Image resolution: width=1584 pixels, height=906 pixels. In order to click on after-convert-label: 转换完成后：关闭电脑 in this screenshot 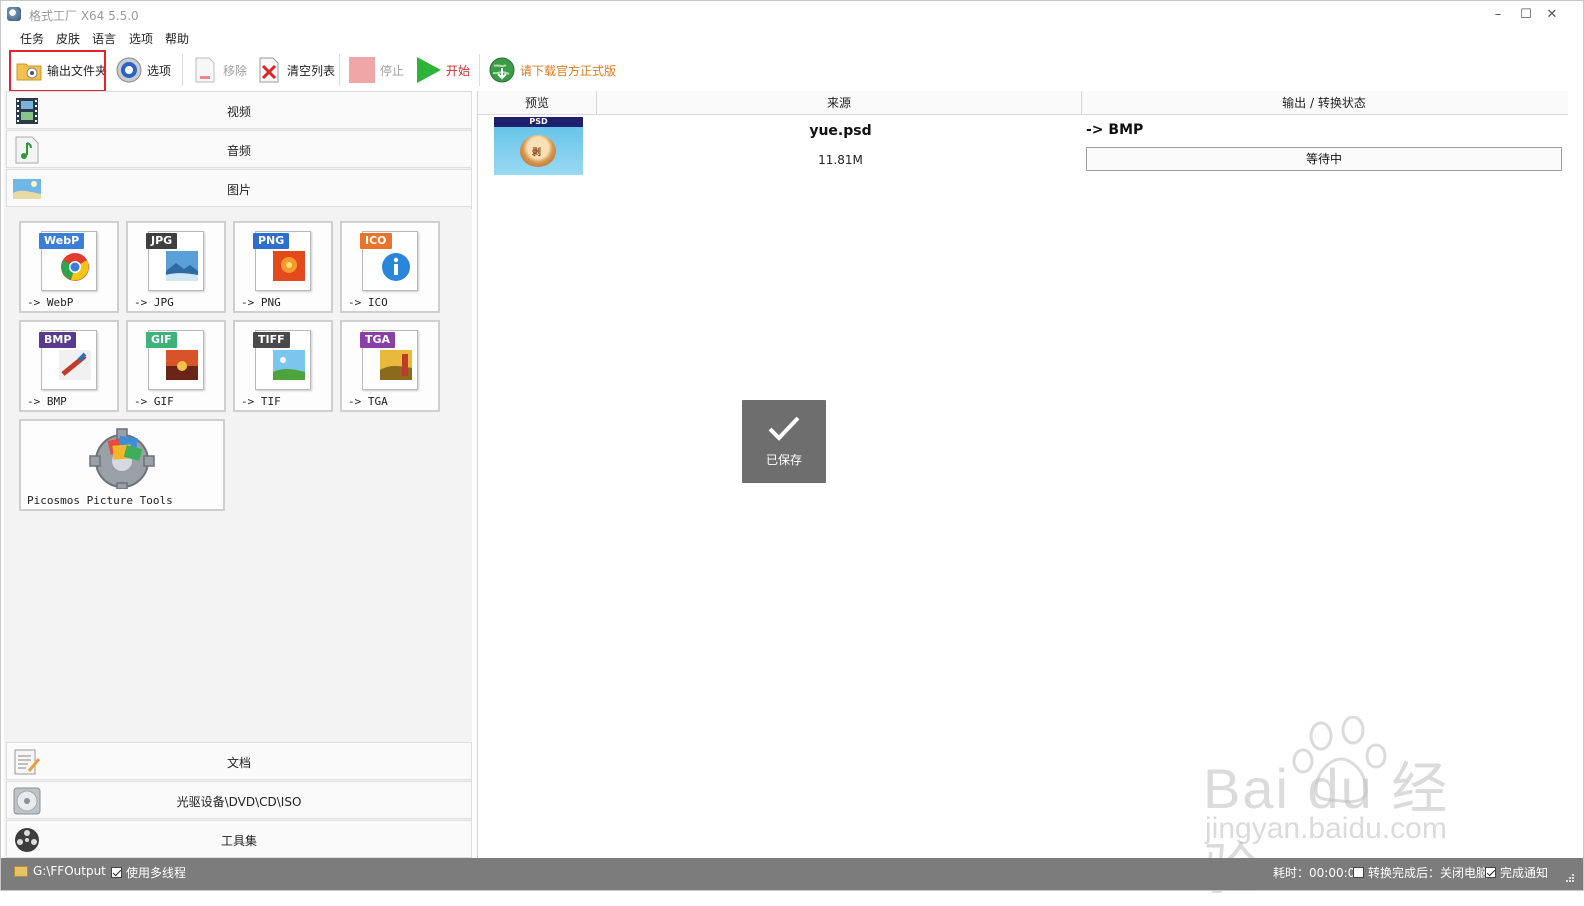, I will do `click(1428, 873)`.